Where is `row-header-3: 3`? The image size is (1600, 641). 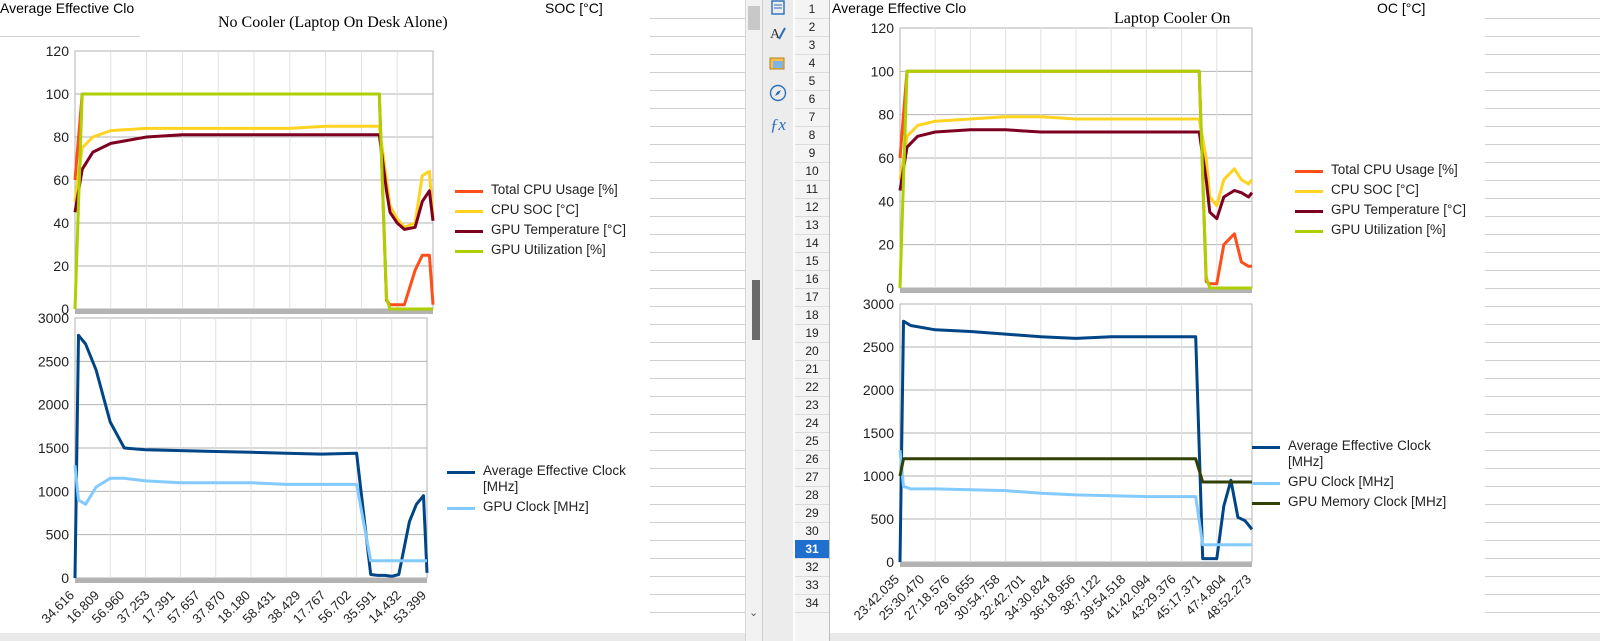
row-header-3: 3 is located at coordinates (812, 45).